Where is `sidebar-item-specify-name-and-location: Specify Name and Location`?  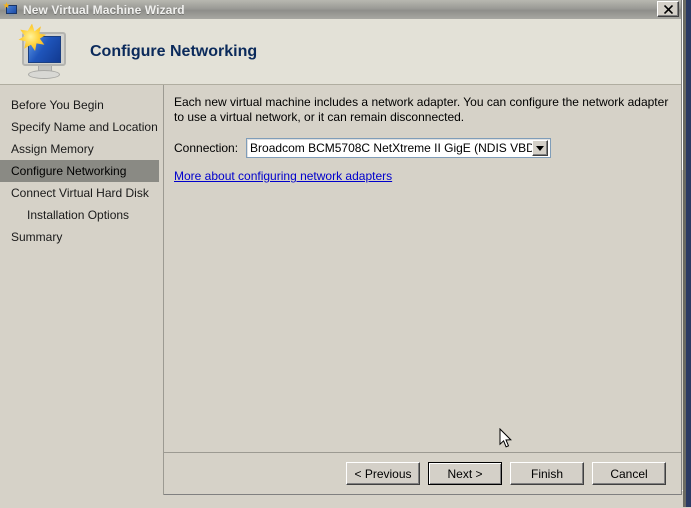
sidebar-item-specify-name-and-location: Specify Name and Location is located at coordinates (81, 127).